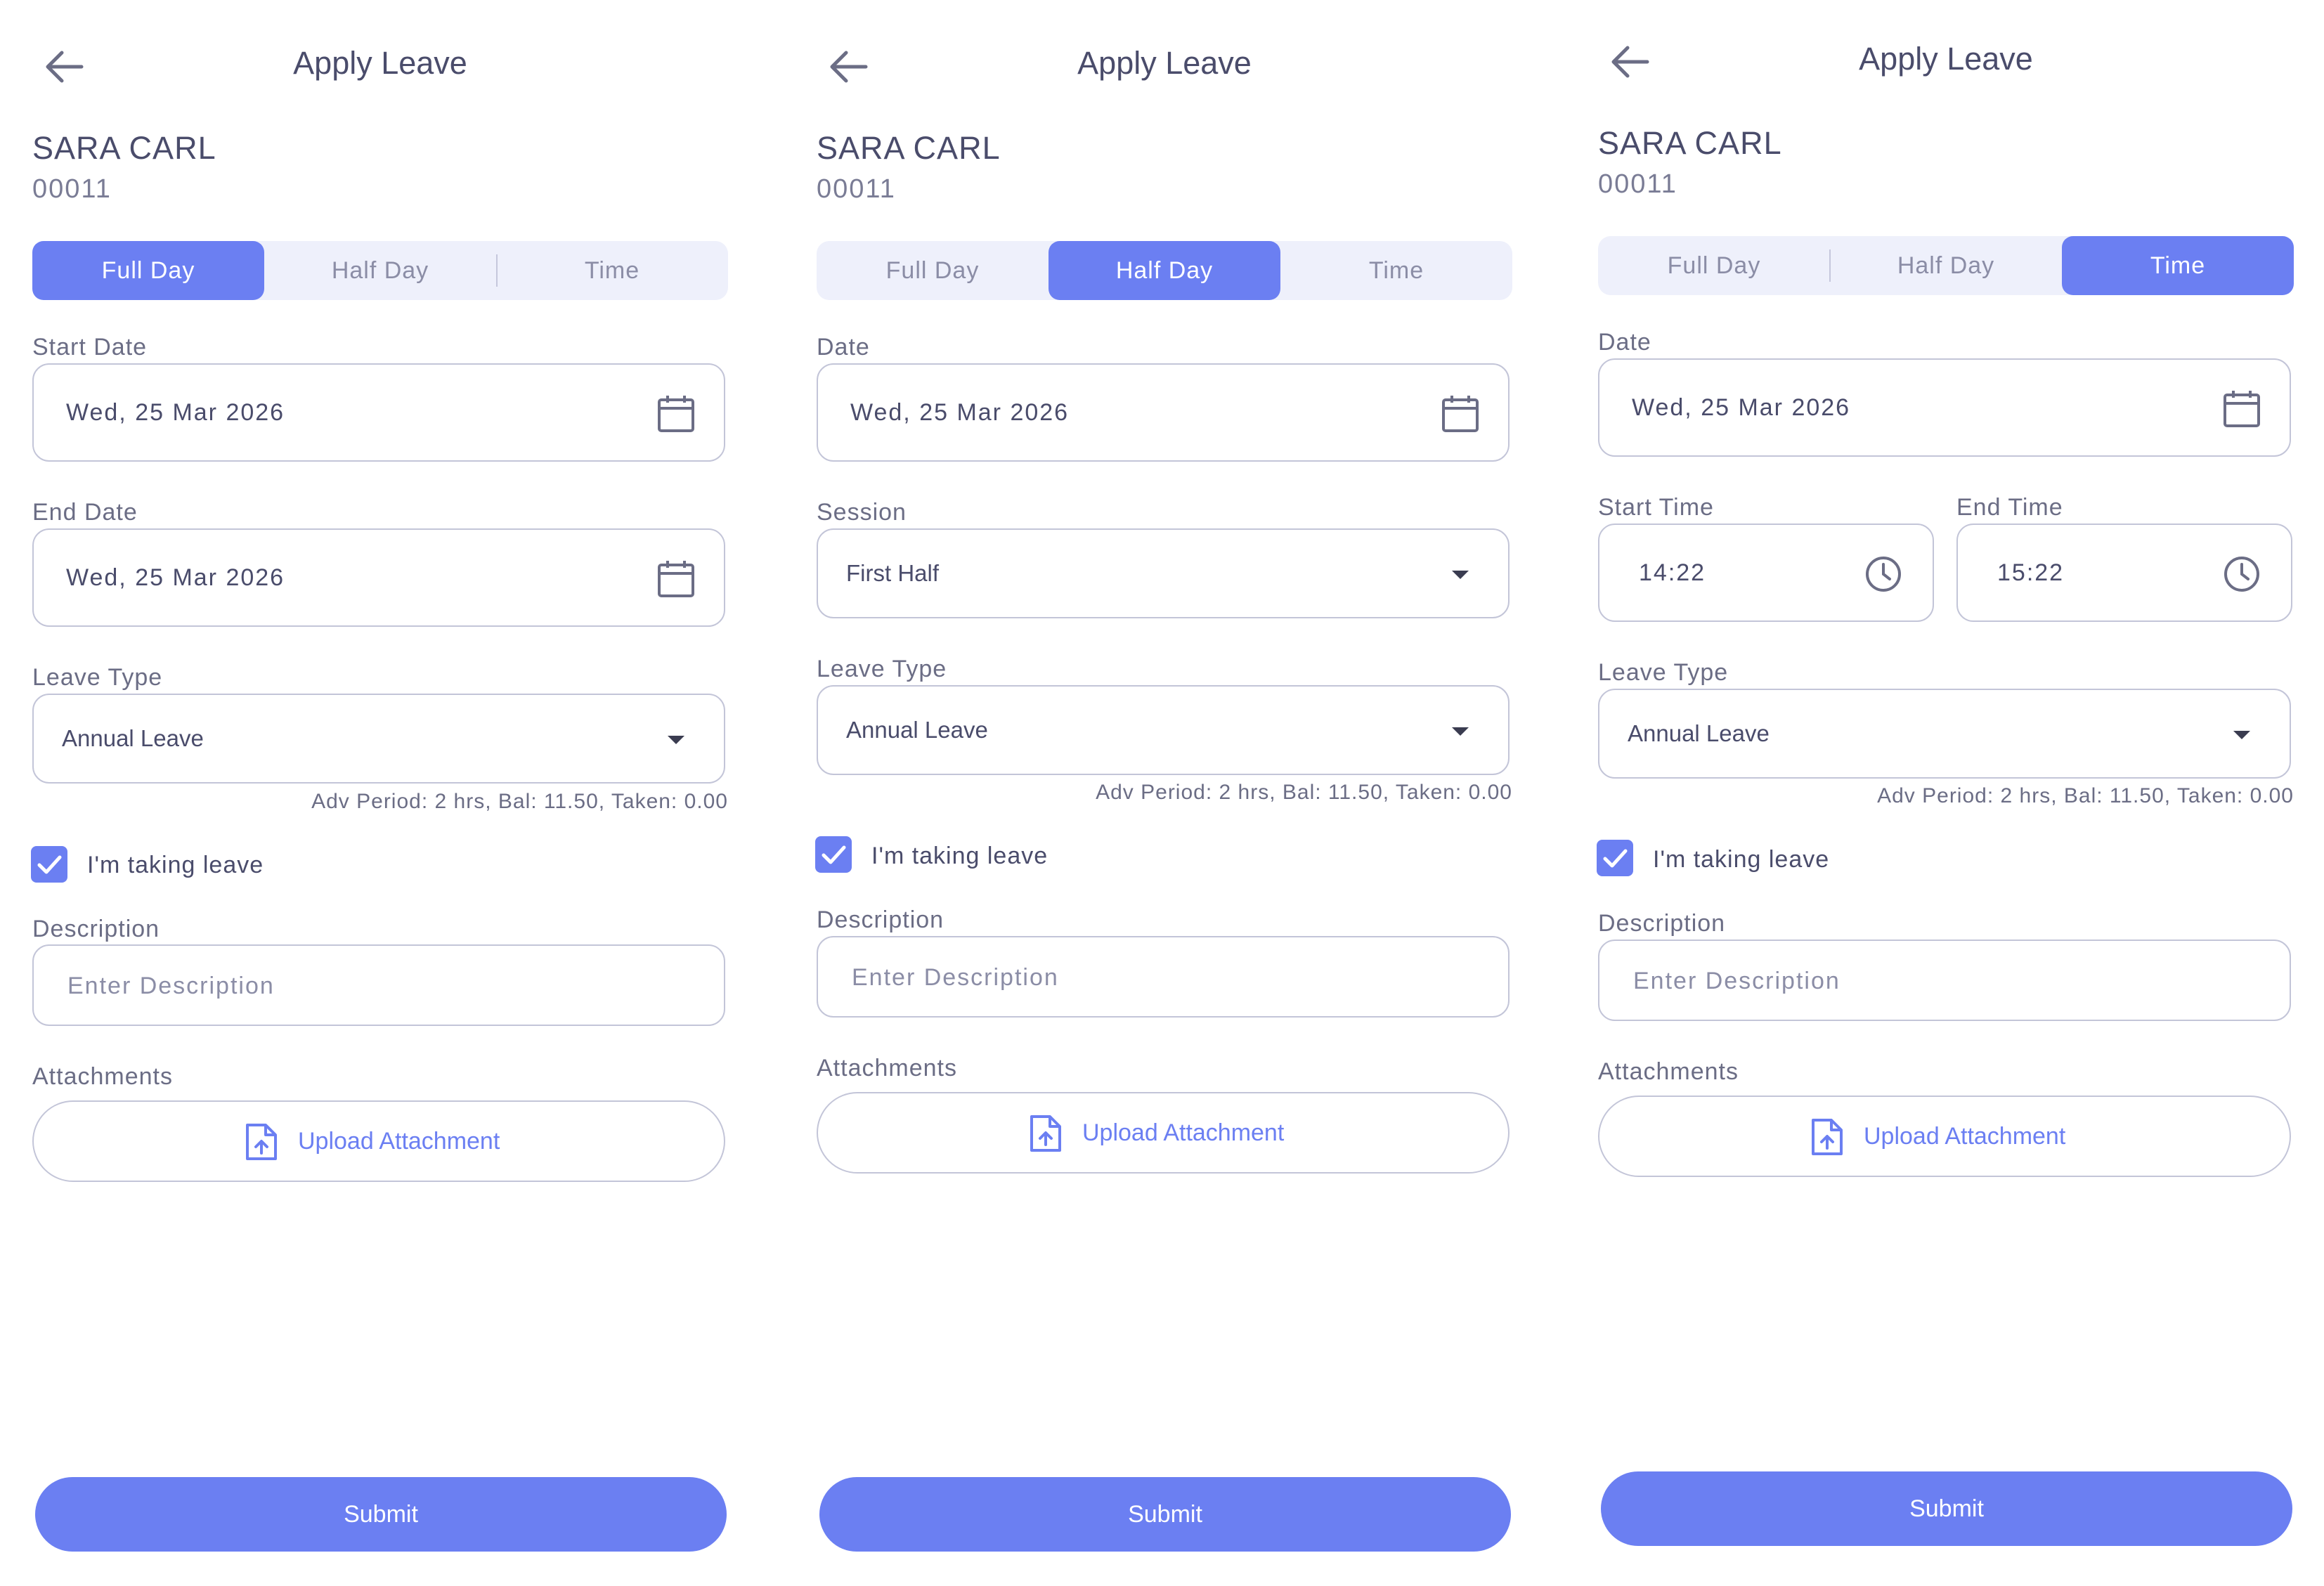  Describe the element at coordinates (378, 577) in the screenshot. I see `end-date-field: Wed, 25 Mar 2026` at that location.